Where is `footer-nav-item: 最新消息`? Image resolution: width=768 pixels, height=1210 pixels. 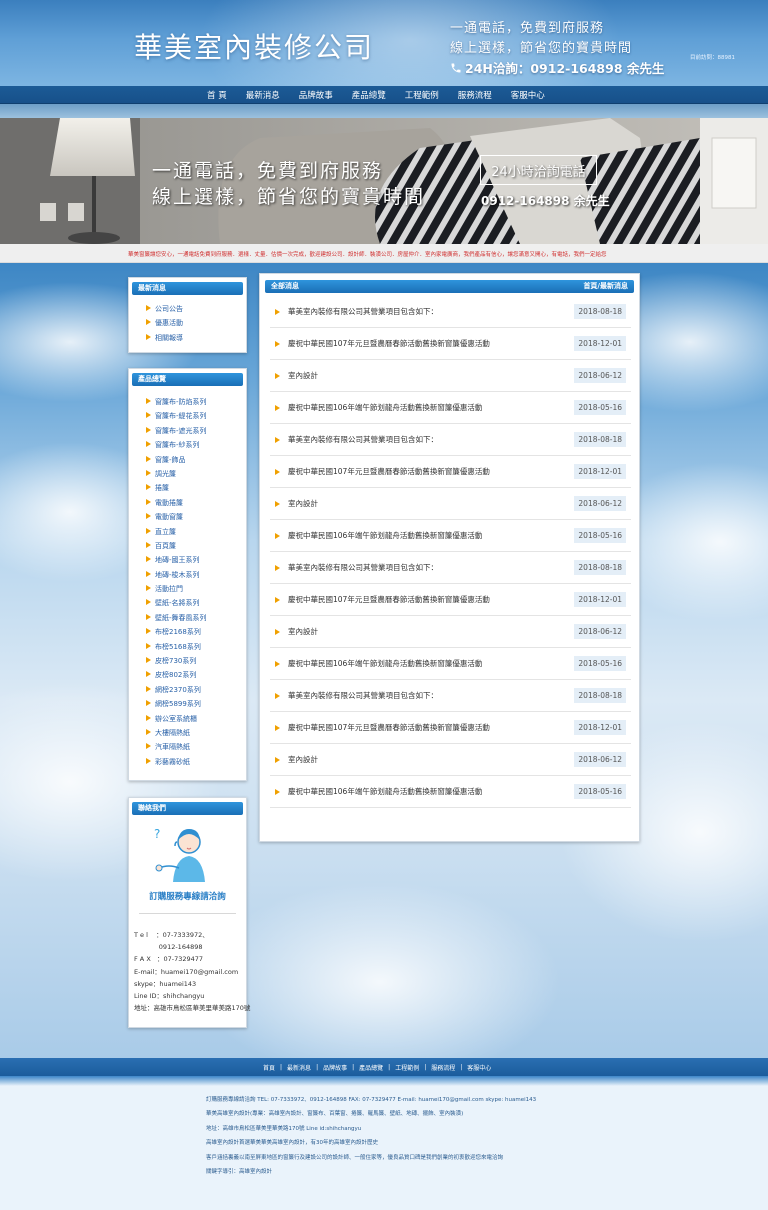 footer-nav-item: 最新消息 is located at coordinates (299, 1067).